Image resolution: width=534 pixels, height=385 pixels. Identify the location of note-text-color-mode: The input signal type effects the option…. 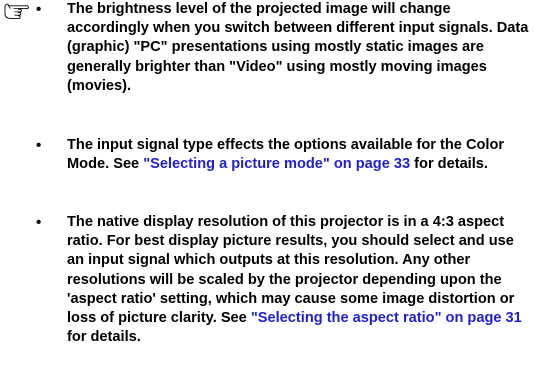
(298, 155).